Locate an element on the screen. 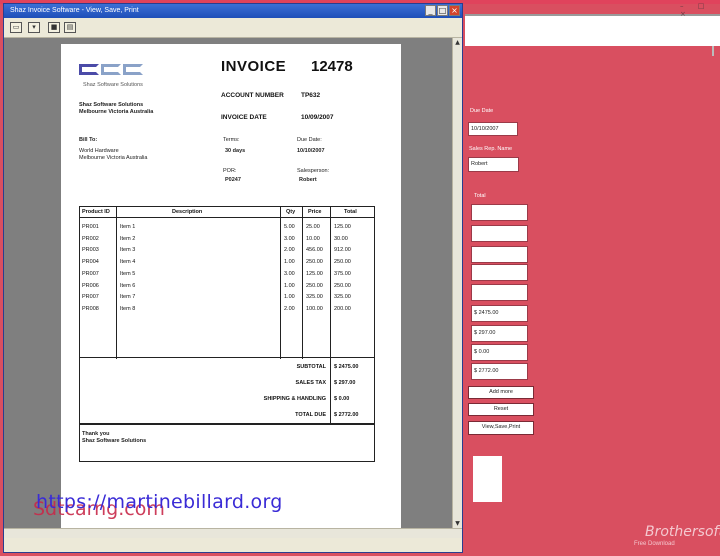  due-date-label: Due Date: is located at coordinates (309, 140).